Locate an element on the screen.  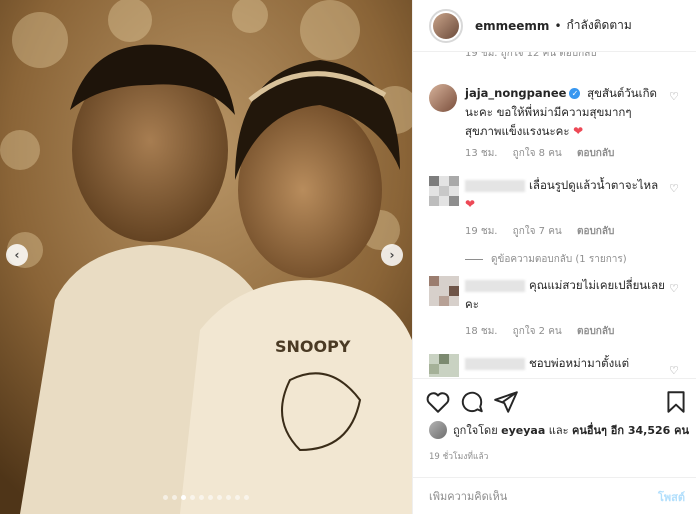
comment-username: jaja_nongpanee is located at coordinates (515, 93).